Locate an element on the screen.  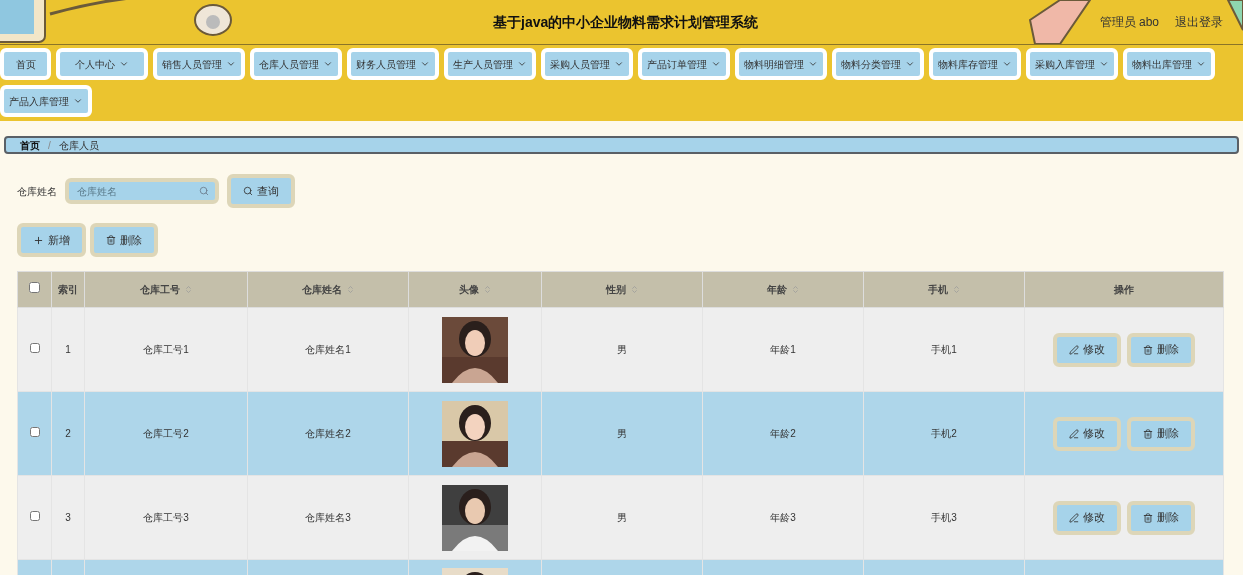
search-field: 仓库姓名 is located at coordinates (142, 191).